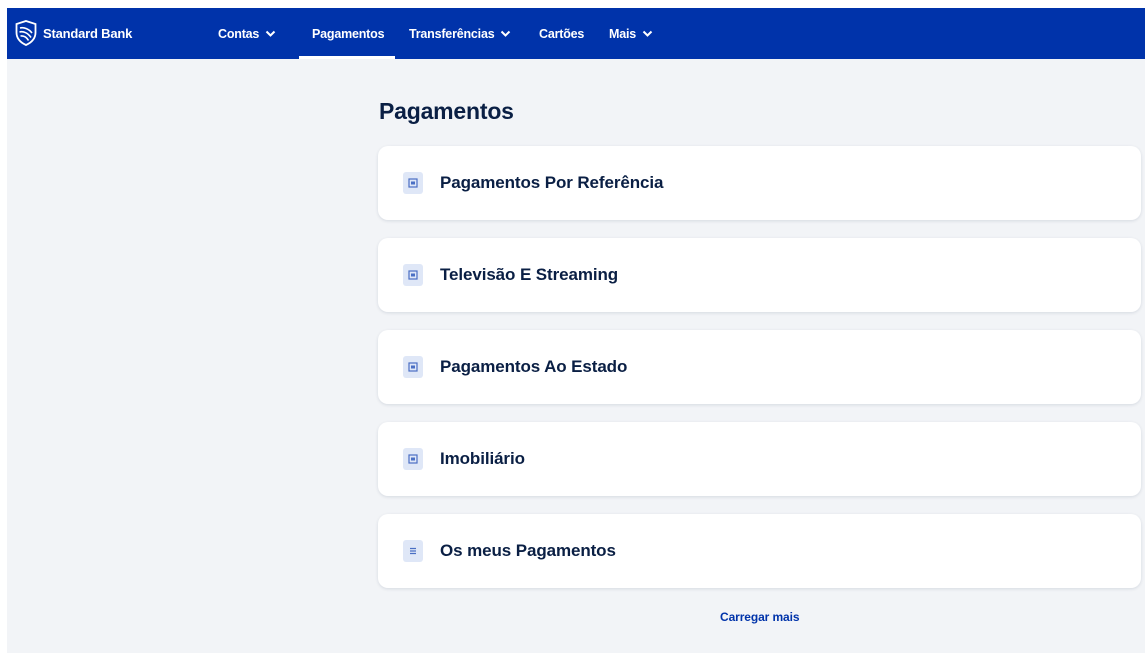 This screenshot has height=653, width=1145. I want to click on payment-category-card: Televisão E Streaming, so click(759, 275).